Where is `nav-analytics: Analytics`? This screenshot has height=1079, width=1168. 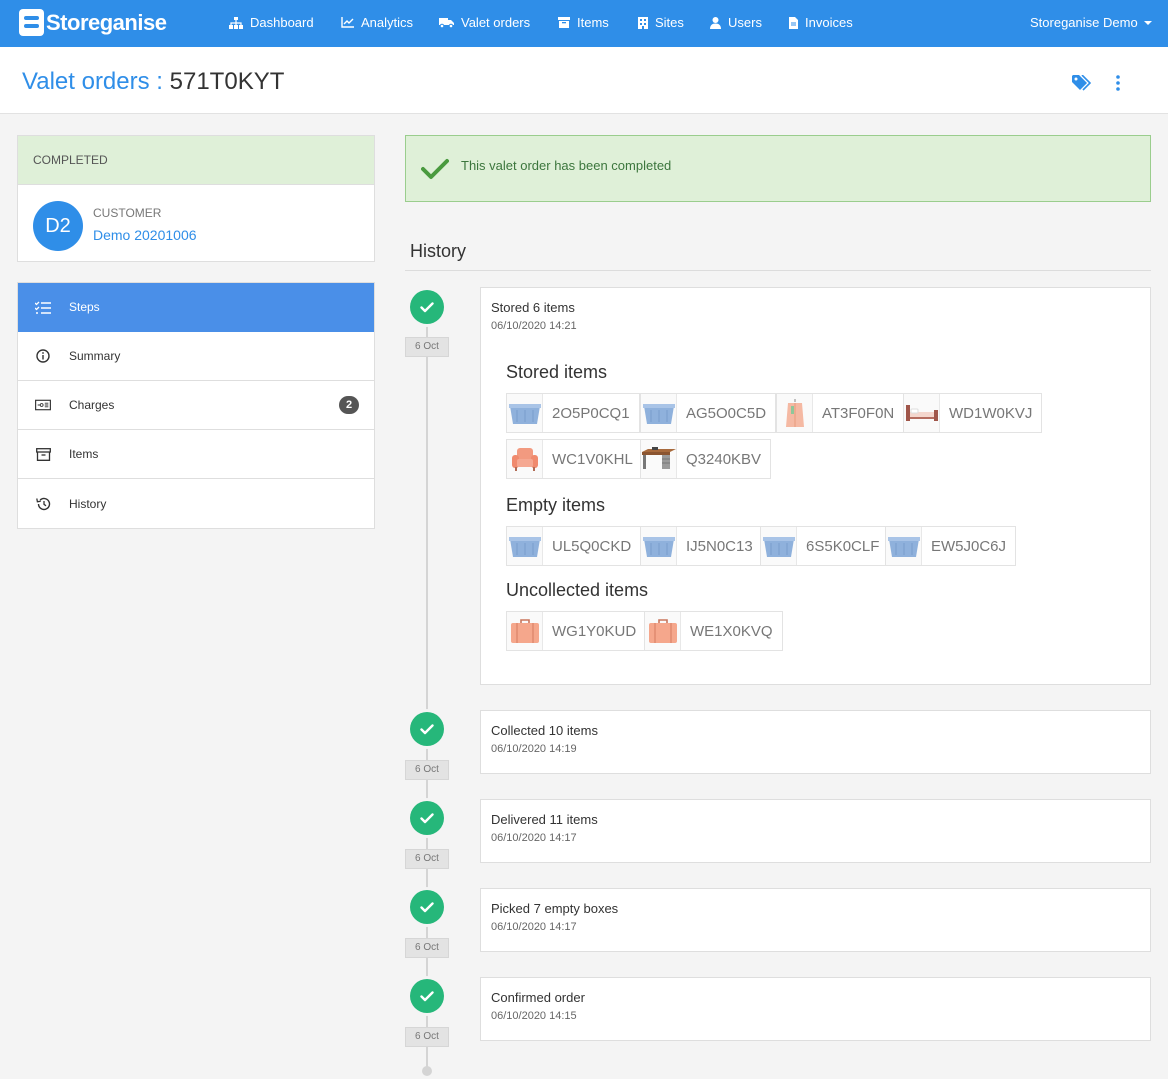
nav-analytics: Analytics is located at coordinates (377, 22).